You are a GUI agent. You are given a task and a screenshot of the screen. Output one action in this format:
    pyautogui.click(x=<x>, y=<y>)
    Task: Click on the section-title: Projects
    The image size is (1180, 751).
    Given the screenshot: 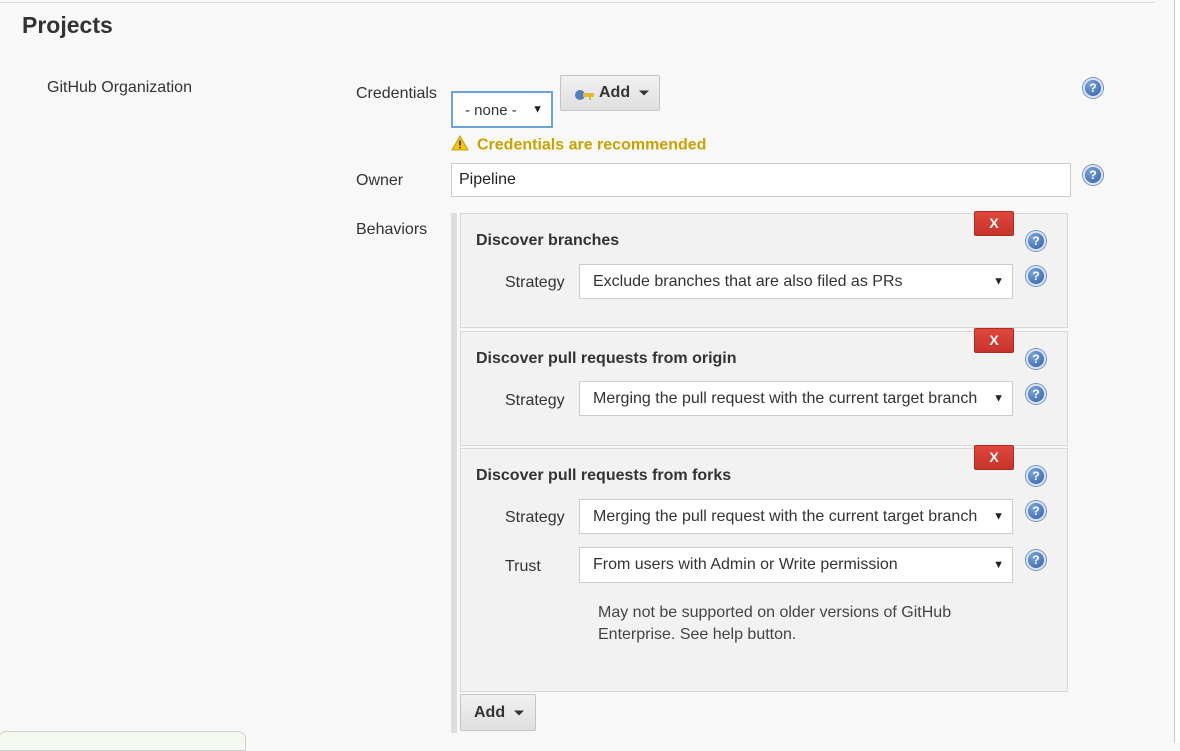 What is the action you would take?
    pyautogui.click(x=67, y=25)
    